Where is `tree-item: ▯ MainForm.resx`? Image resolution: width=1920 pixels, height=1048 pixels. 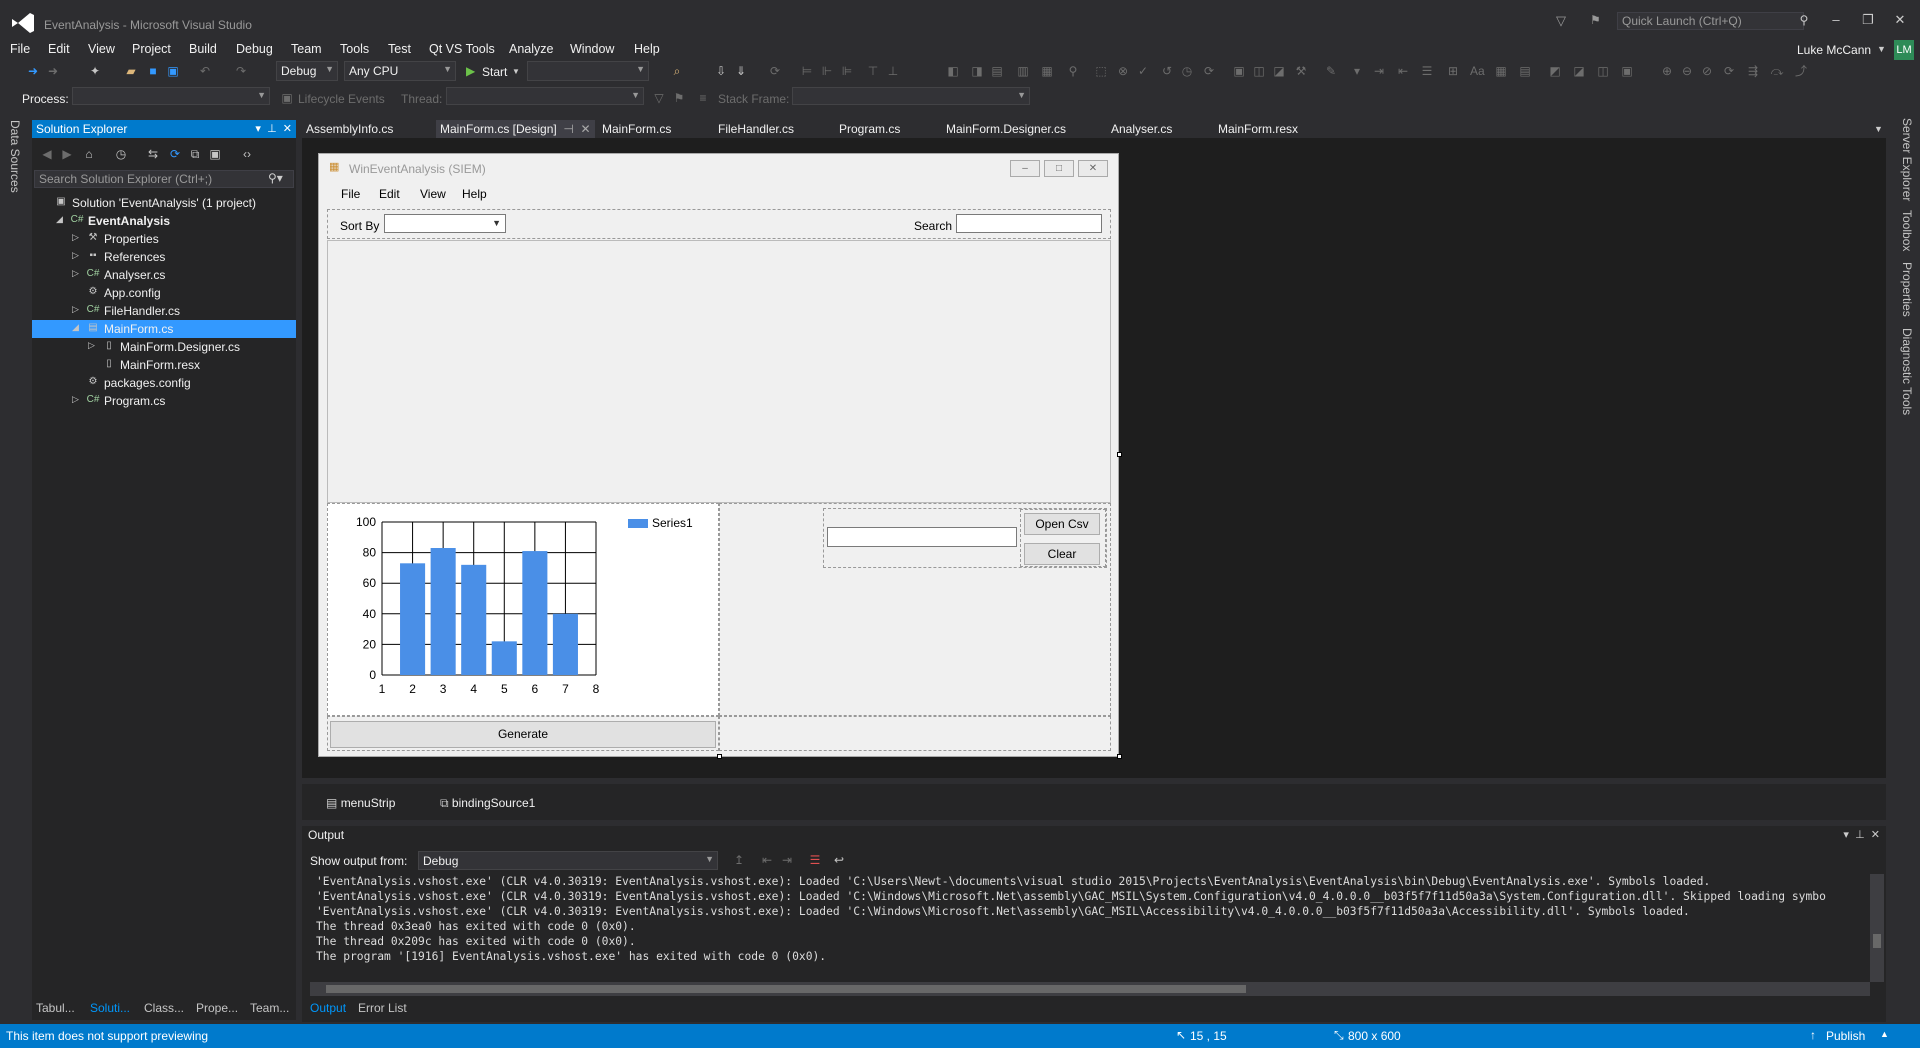
tree-item: ▯ MainForm.resx is located at coordinates (164, 365).